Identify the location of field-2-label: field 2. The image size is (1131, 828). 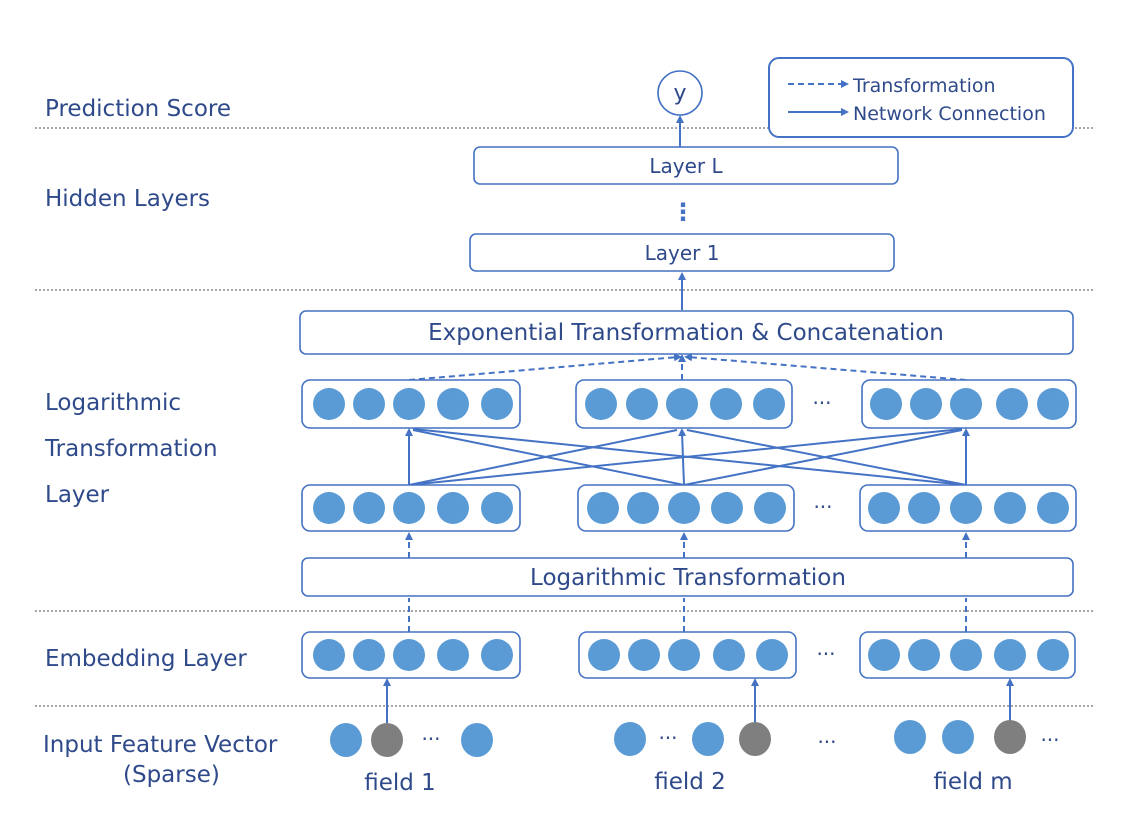
(690, 782).